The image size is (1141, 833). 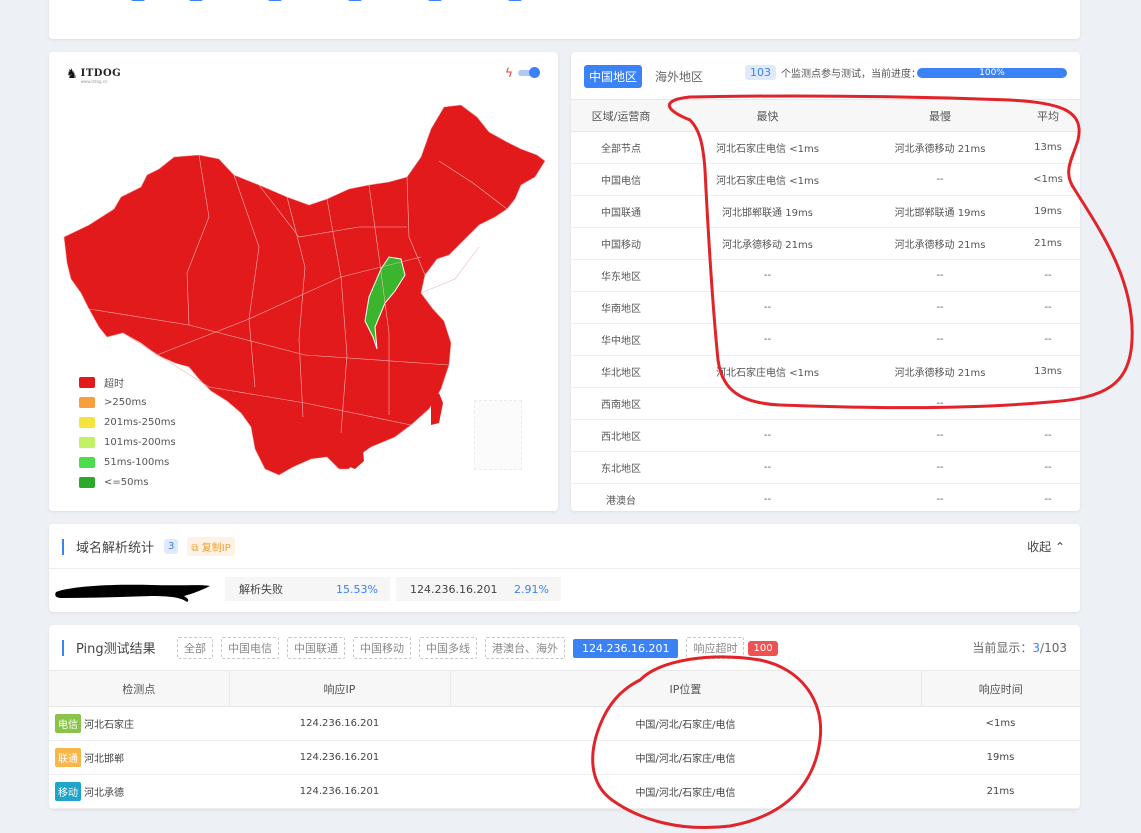 What do you see at coordinates (195, 648) in the screenshot?
I see `filter-all: 全部` at bounding box center [195, 648].